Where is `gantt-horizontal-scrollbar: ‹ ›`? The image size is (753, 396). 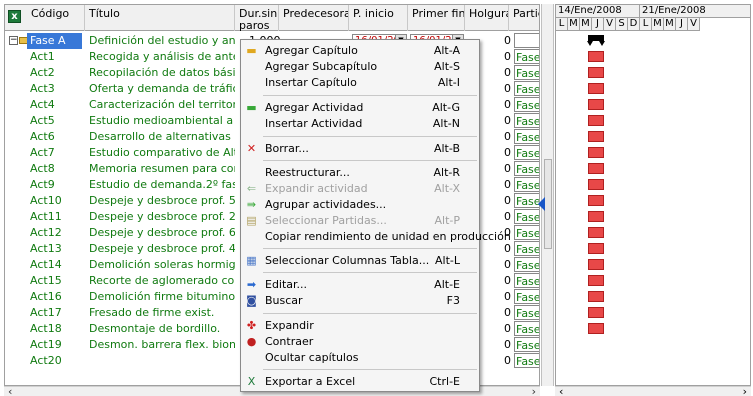
gantt-horizontal-scrollbar: ‹ › is located at coordinates (653, 390).